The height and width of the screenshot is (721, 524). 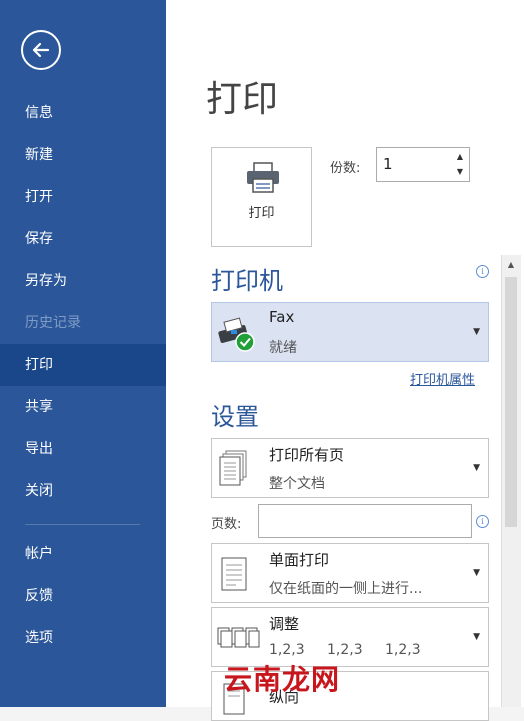 What do you see at coordinates (350, 573) in the screenshot?
I see `sides-dropdown: 单面打印 仅在纸面的一侧上进行... ▼` at bounding box center [350, 573].